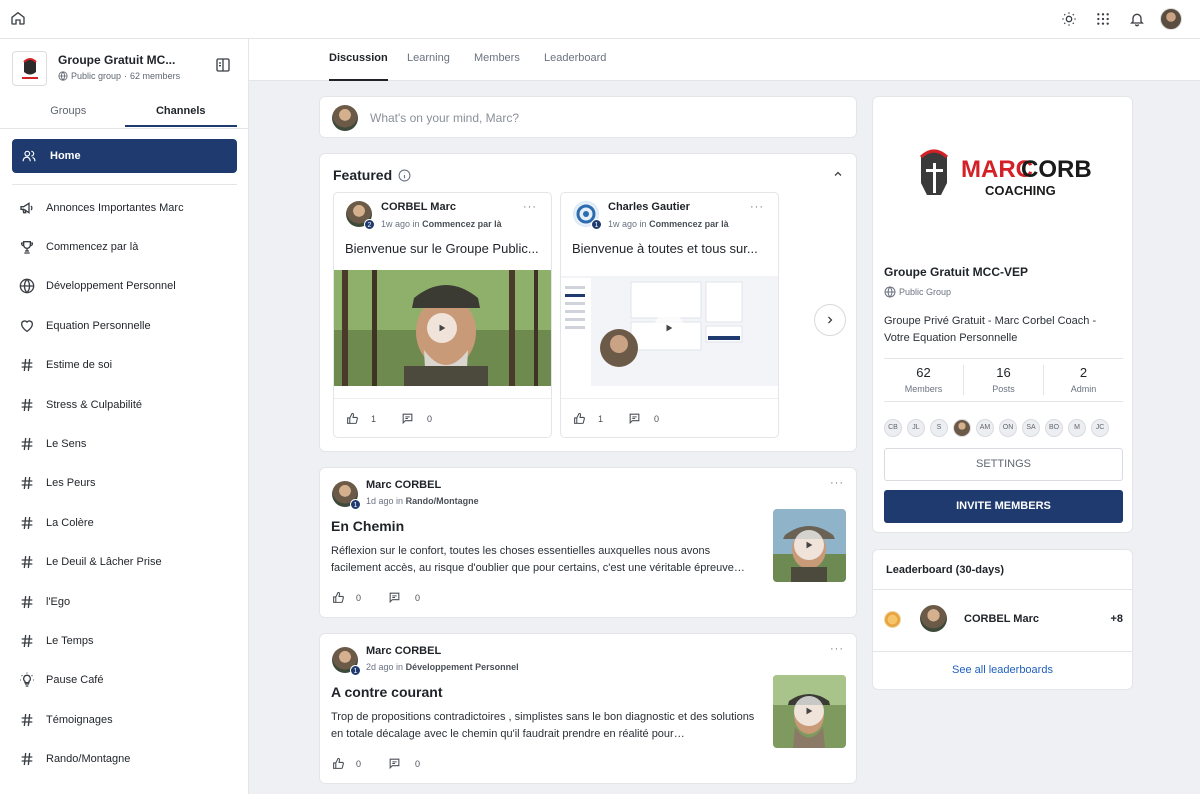 The image size is (1200, 794). I want to click on sidebar-item-home: Home, so click(124, 156).